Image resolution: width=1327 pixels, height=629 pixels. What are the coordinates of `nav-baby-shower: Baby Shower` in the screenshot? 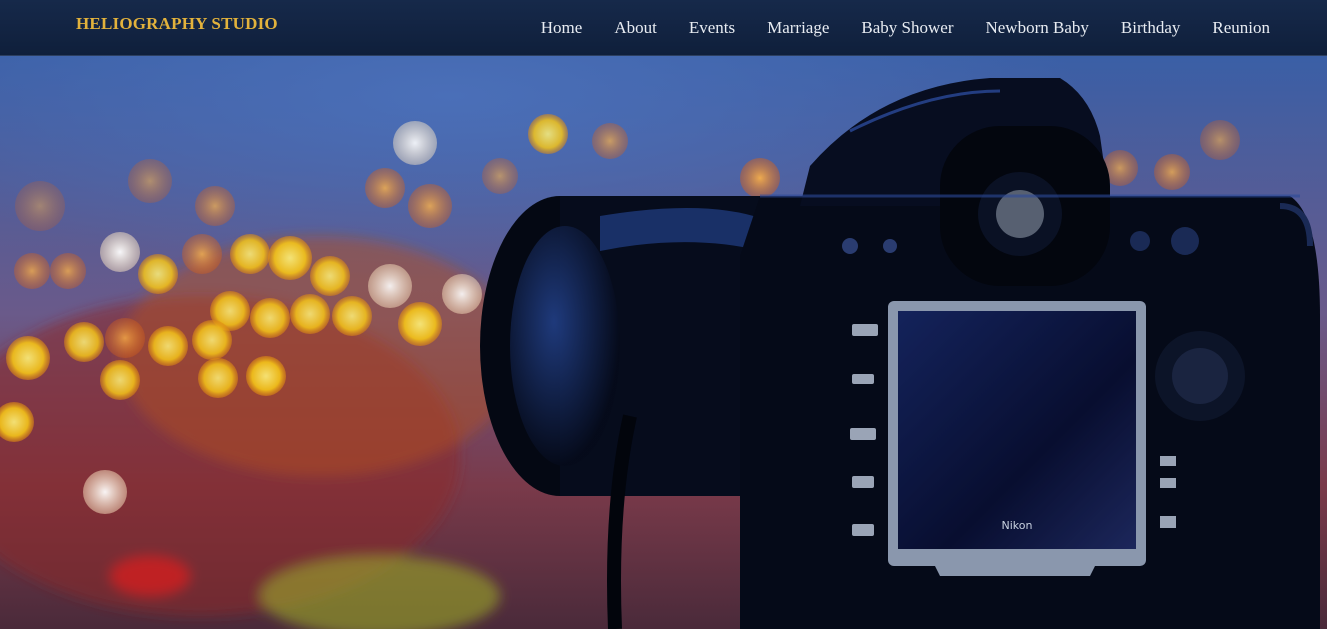 It's located at (907, 28).